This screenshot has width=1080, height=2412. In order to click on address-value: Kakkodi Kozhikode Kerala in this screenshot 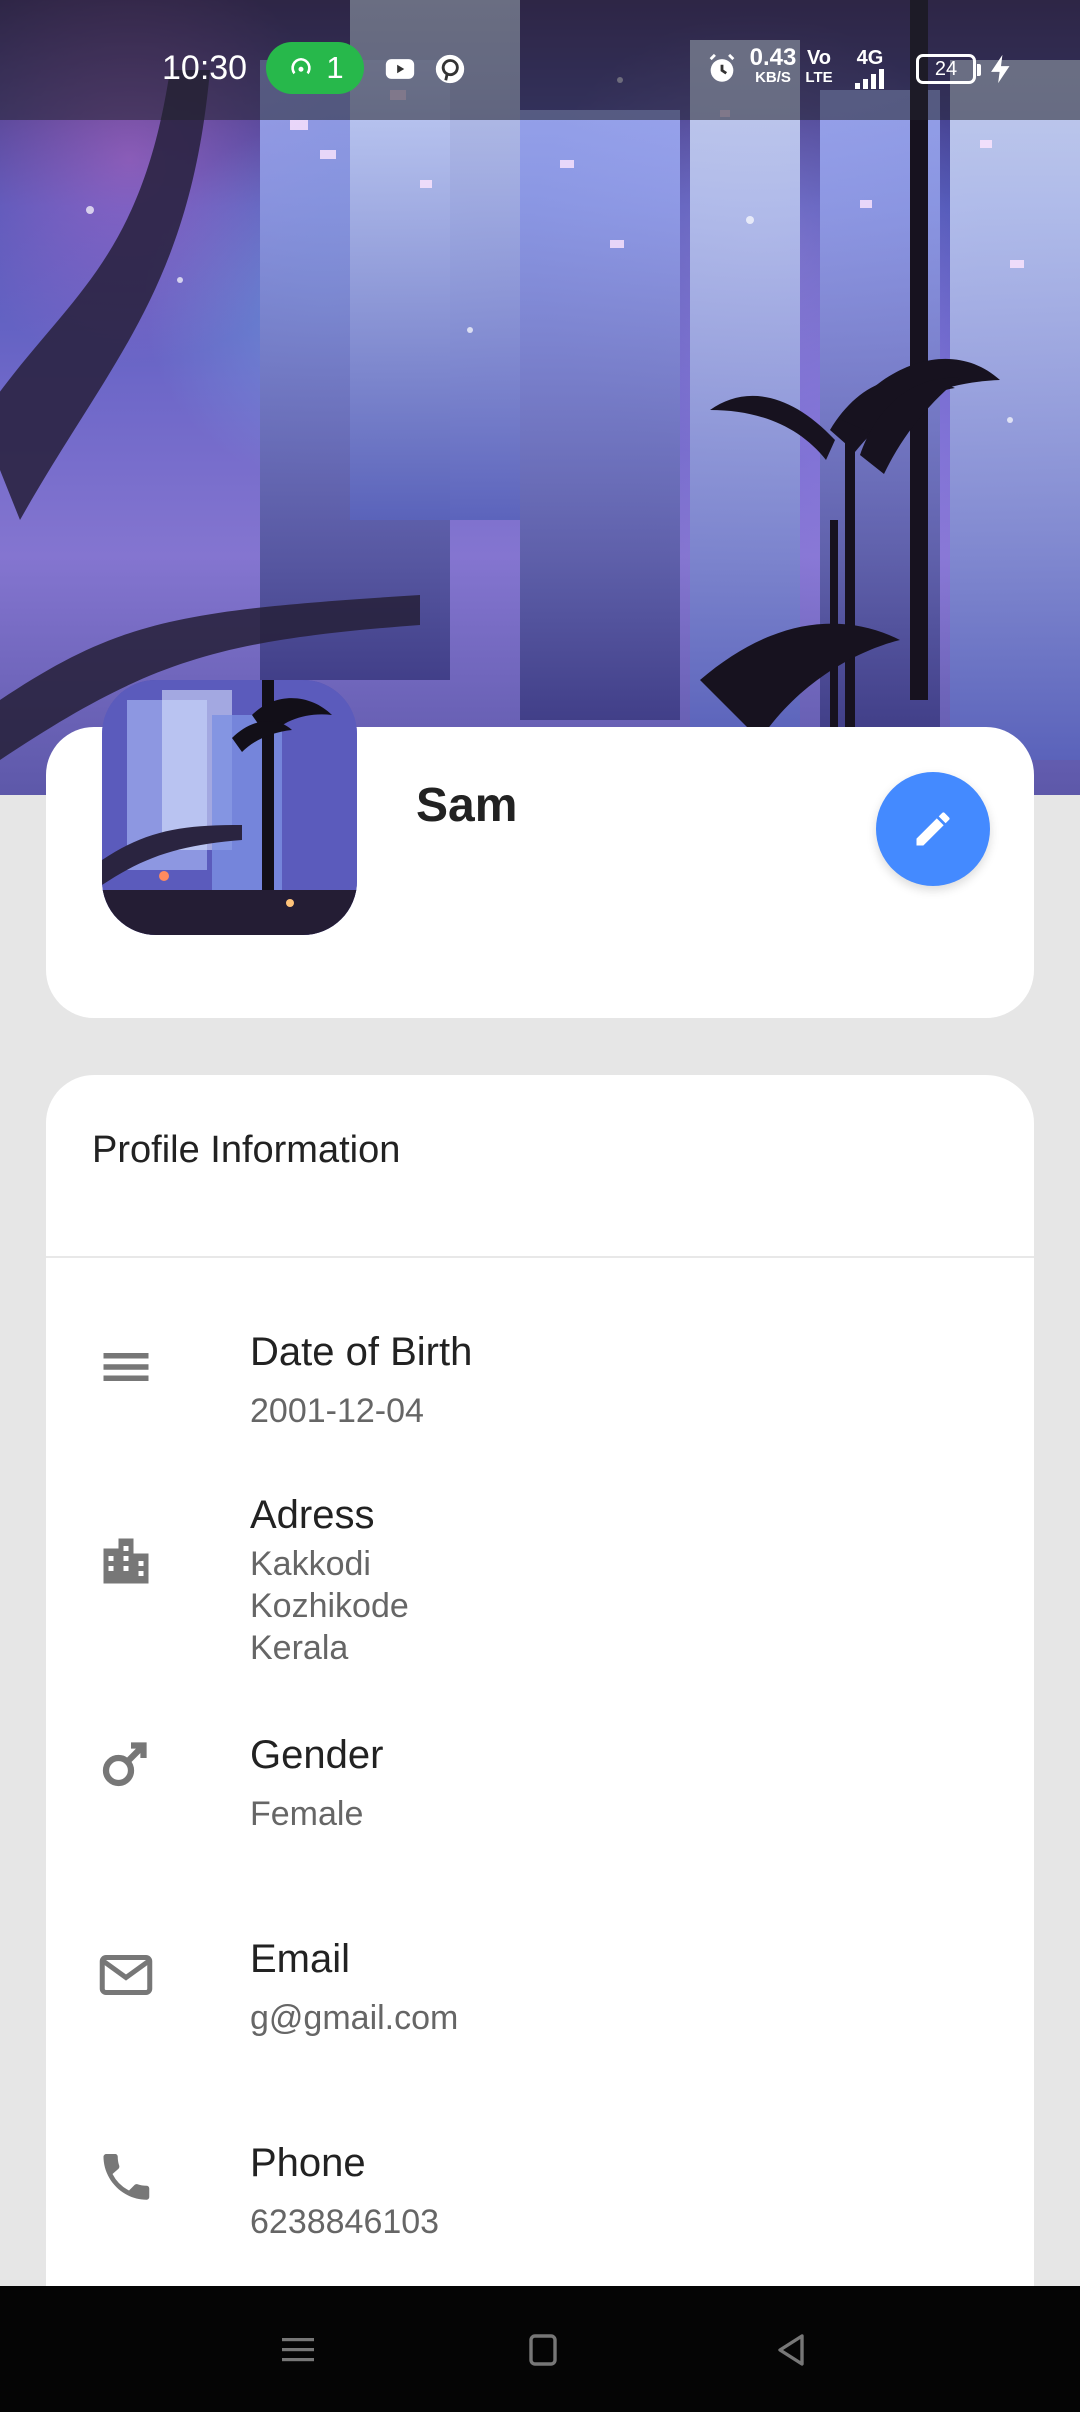, I will do `click(329, 1606)`.